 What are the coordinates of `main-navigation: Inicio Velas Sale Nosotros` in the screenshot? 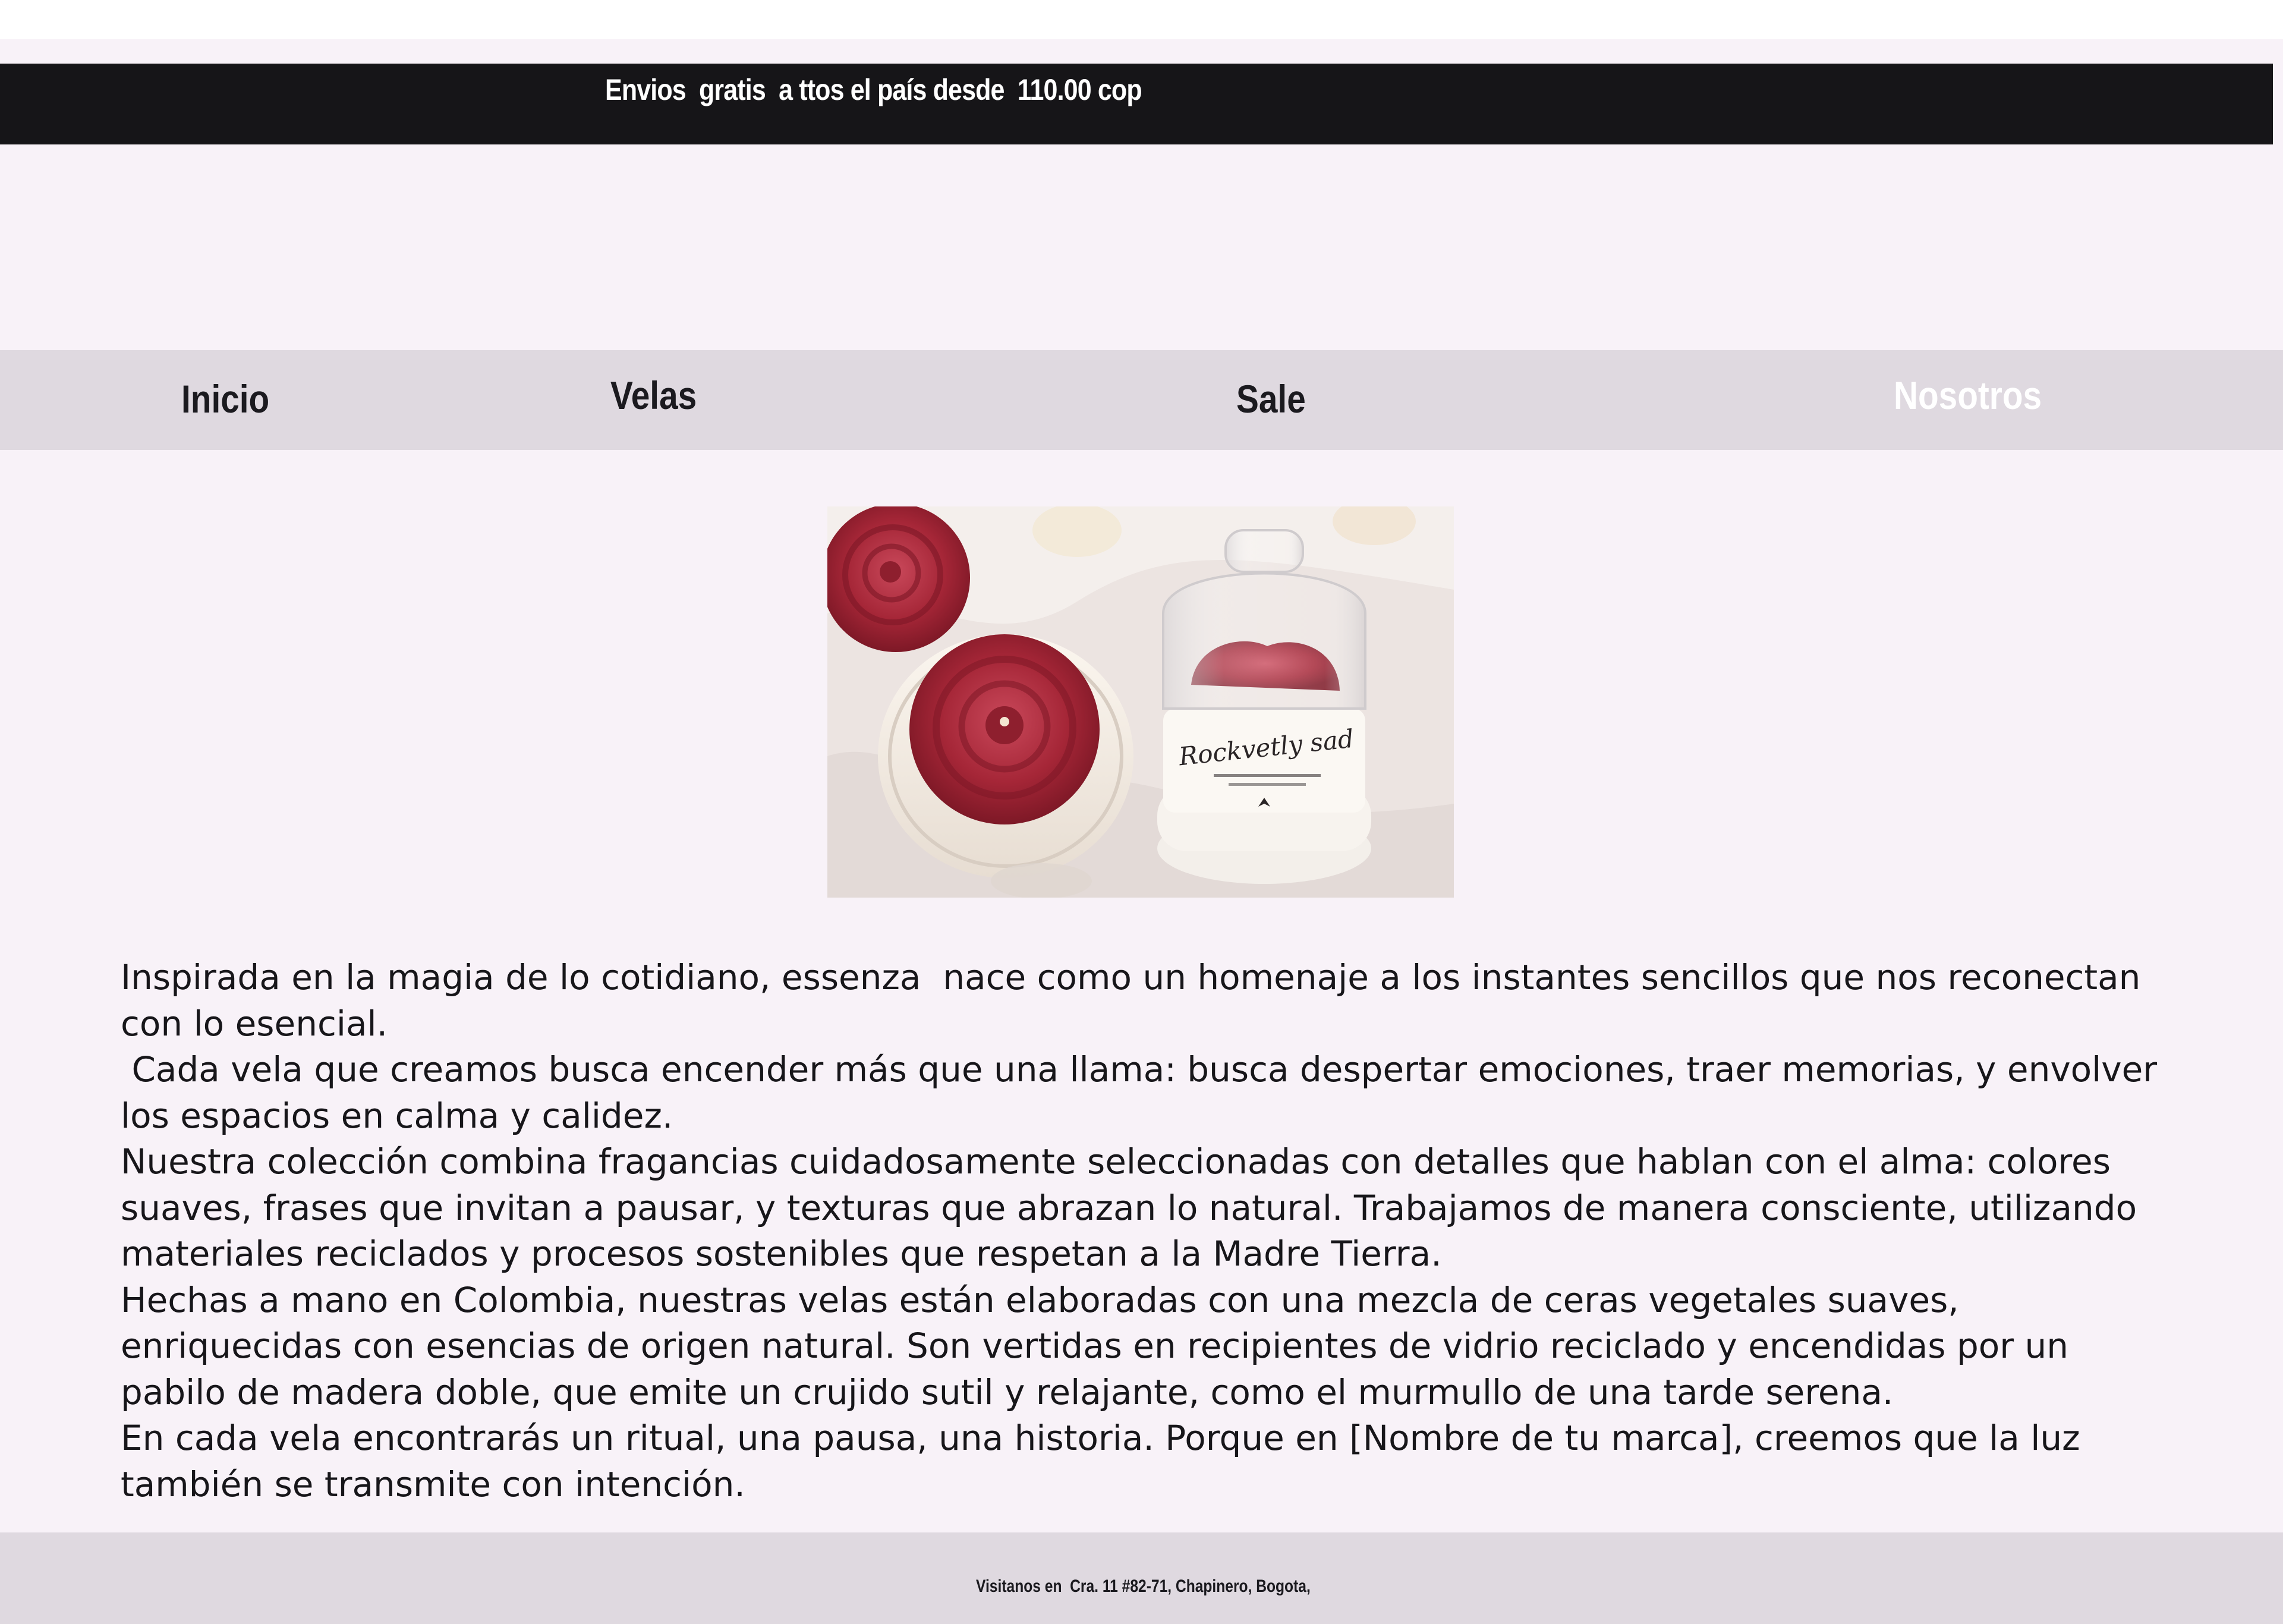 It's located at (1141, 400).